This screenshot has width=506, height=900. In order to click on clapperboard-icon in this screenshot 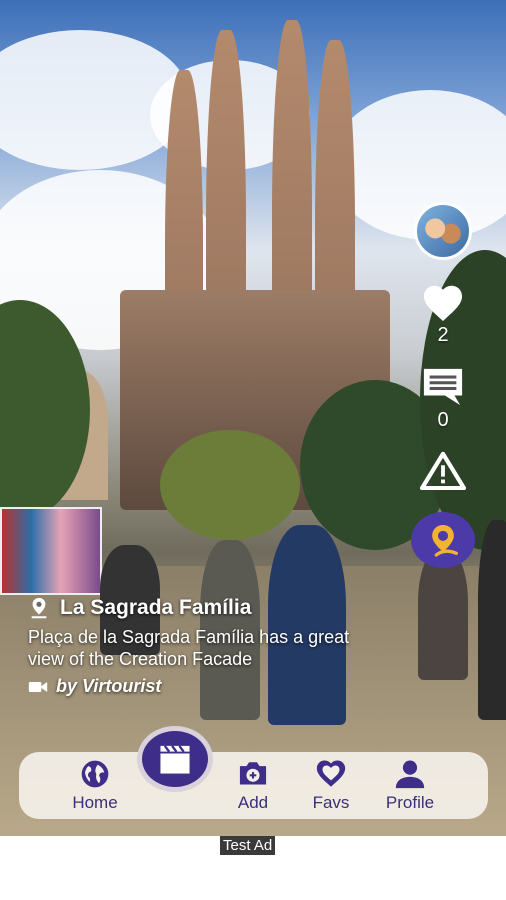, I will do `click(175, 759)`.